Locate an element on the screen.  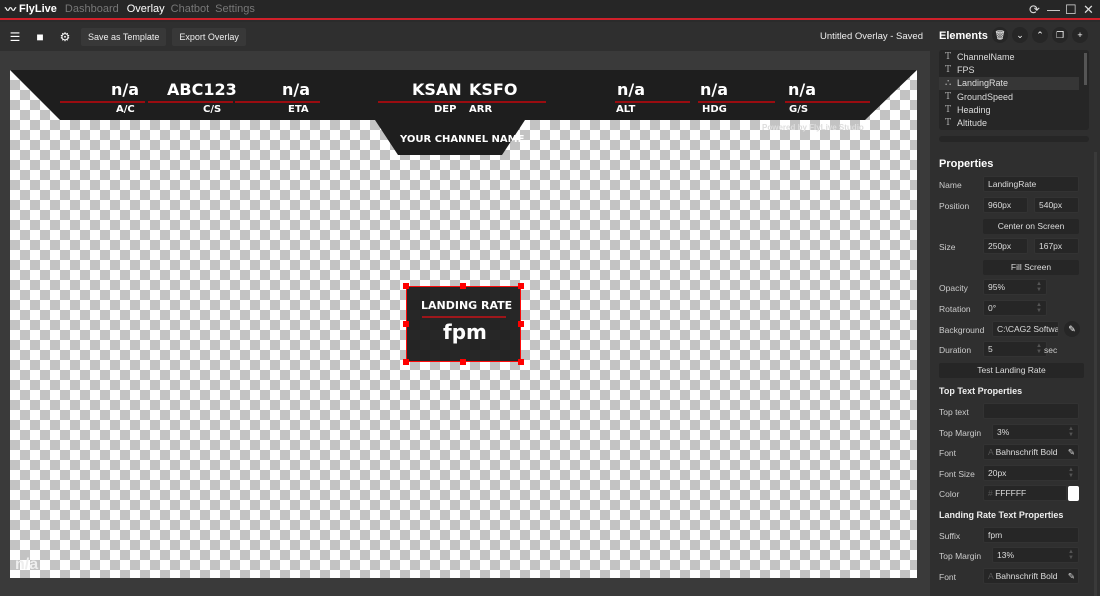
opacity-input: 95% ▲ ▼ is located at coordinates (1015, 287).